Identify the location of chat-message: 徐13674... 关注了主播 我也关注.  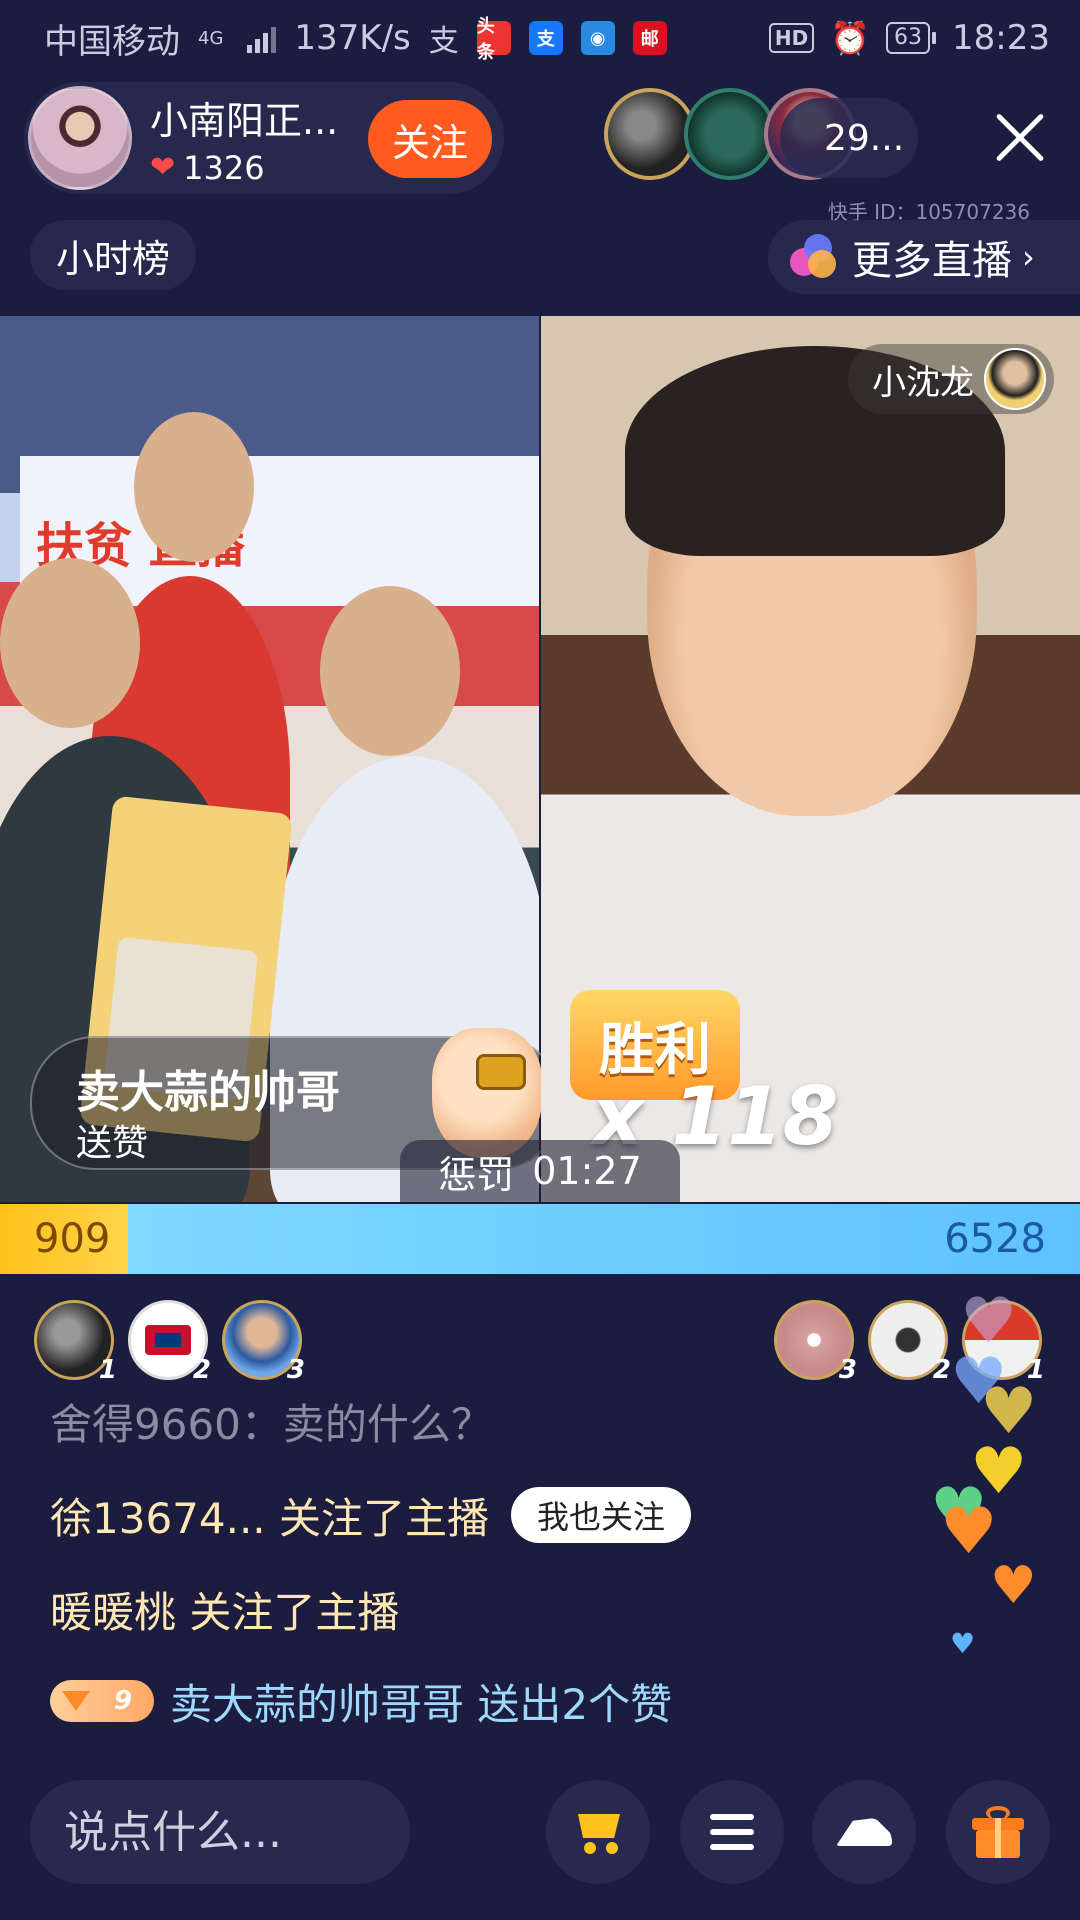
(371, 1515).